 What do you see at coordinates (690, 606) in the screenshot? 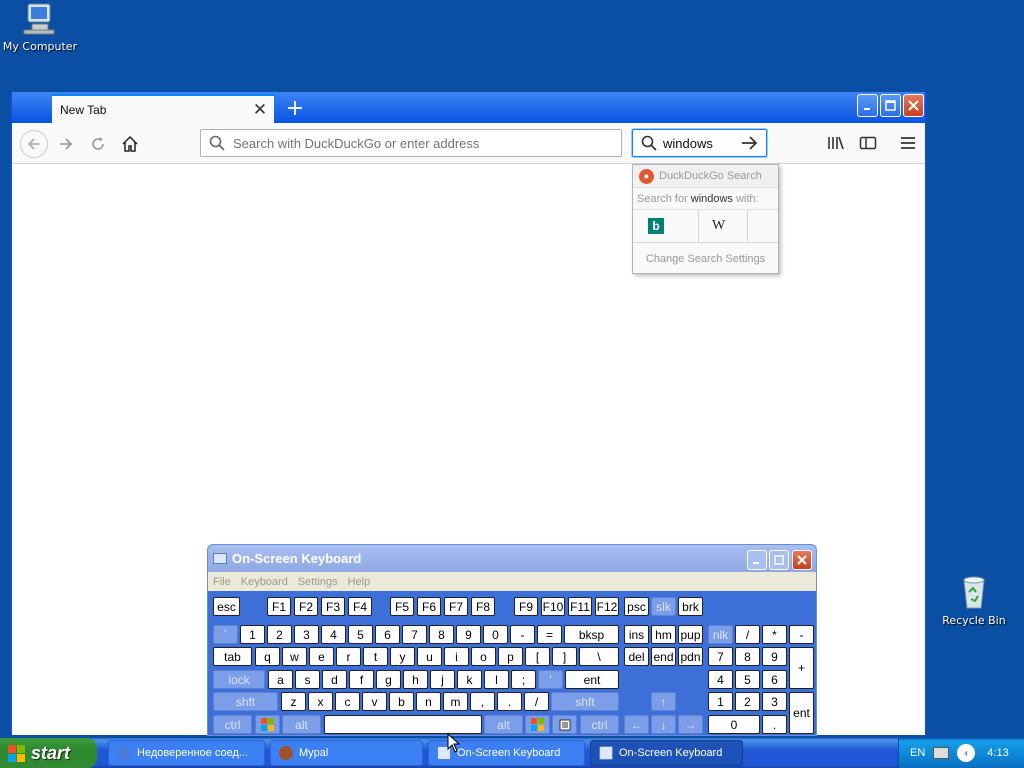
I see `key-brk: brk` at bounding box center [690, 606].